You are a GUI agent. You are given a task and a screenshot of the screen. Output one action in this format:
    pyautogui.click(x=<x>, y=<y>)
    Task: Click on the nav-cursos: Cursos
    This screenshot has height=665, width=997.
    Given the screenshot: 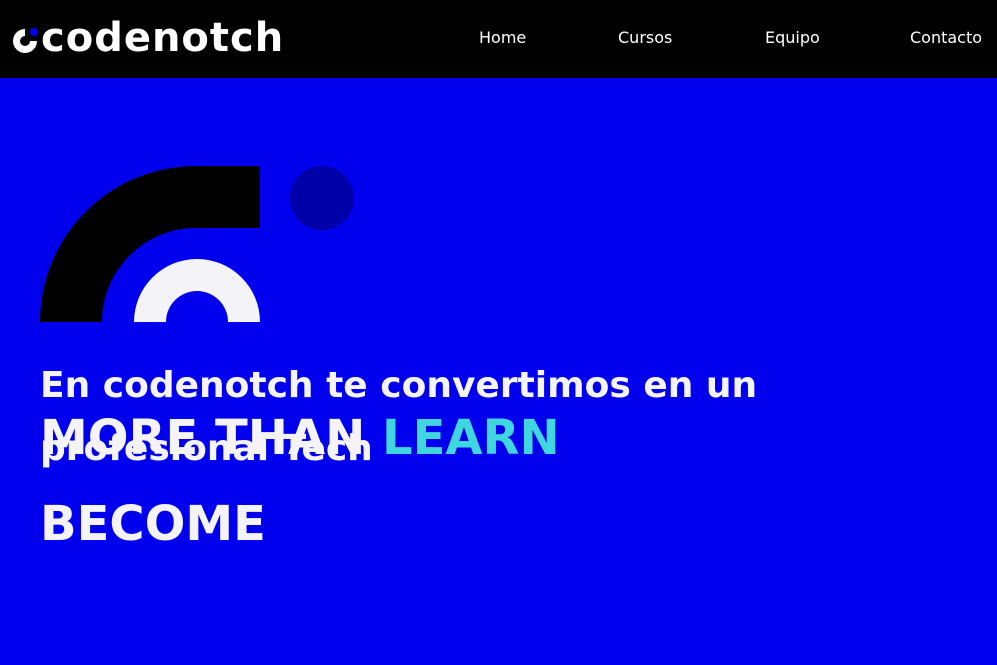 What is the action you would take?
    pyautogui.click(x=645, y=39)
    